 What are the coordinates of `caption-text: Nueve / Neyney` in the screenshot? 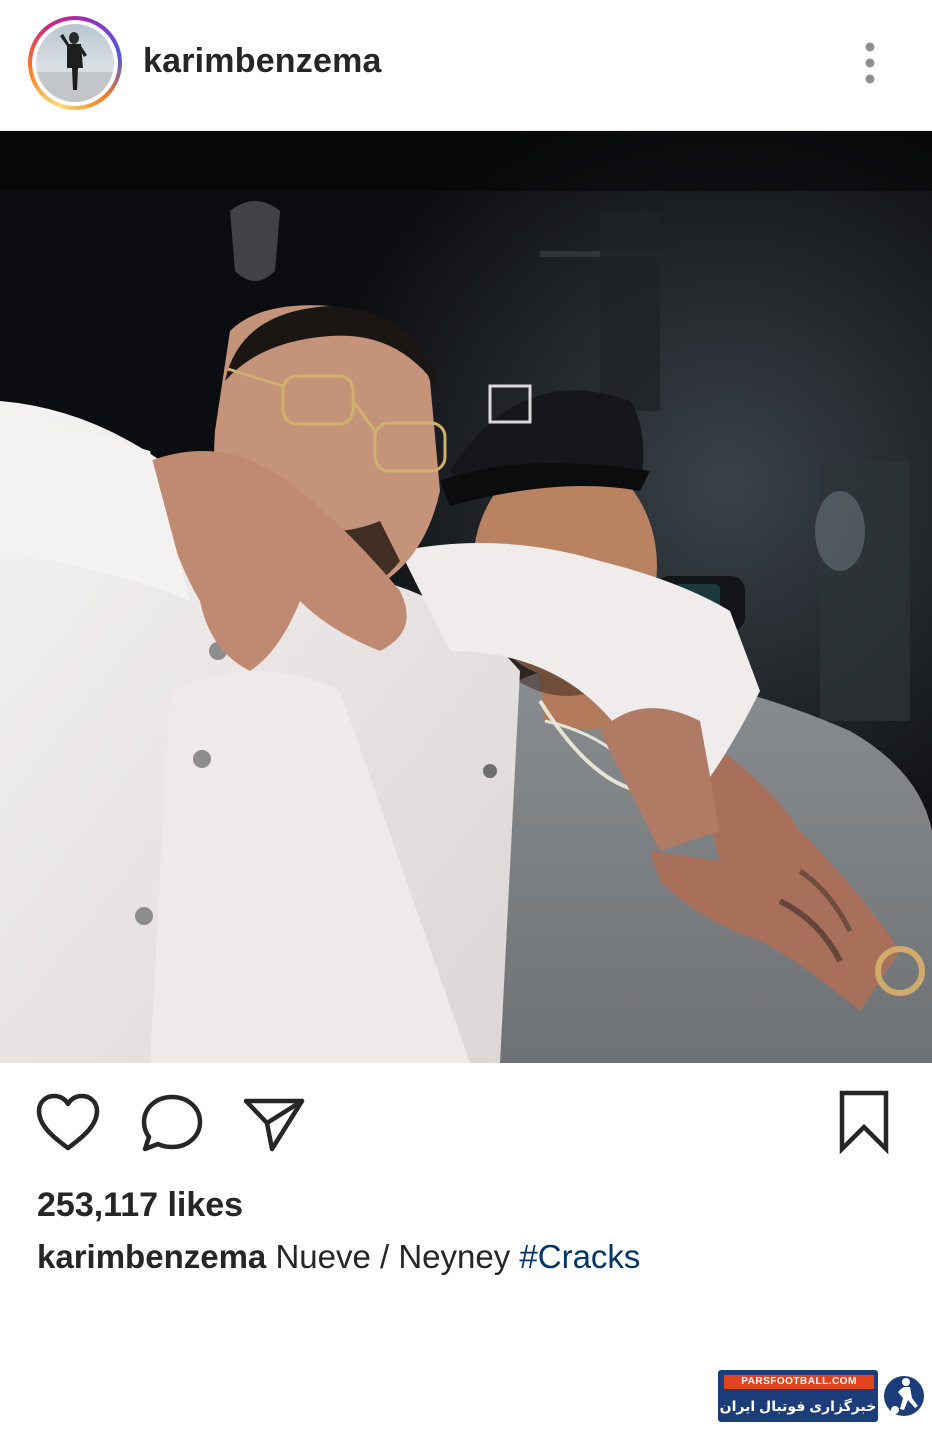 It's located at (393, 1256).